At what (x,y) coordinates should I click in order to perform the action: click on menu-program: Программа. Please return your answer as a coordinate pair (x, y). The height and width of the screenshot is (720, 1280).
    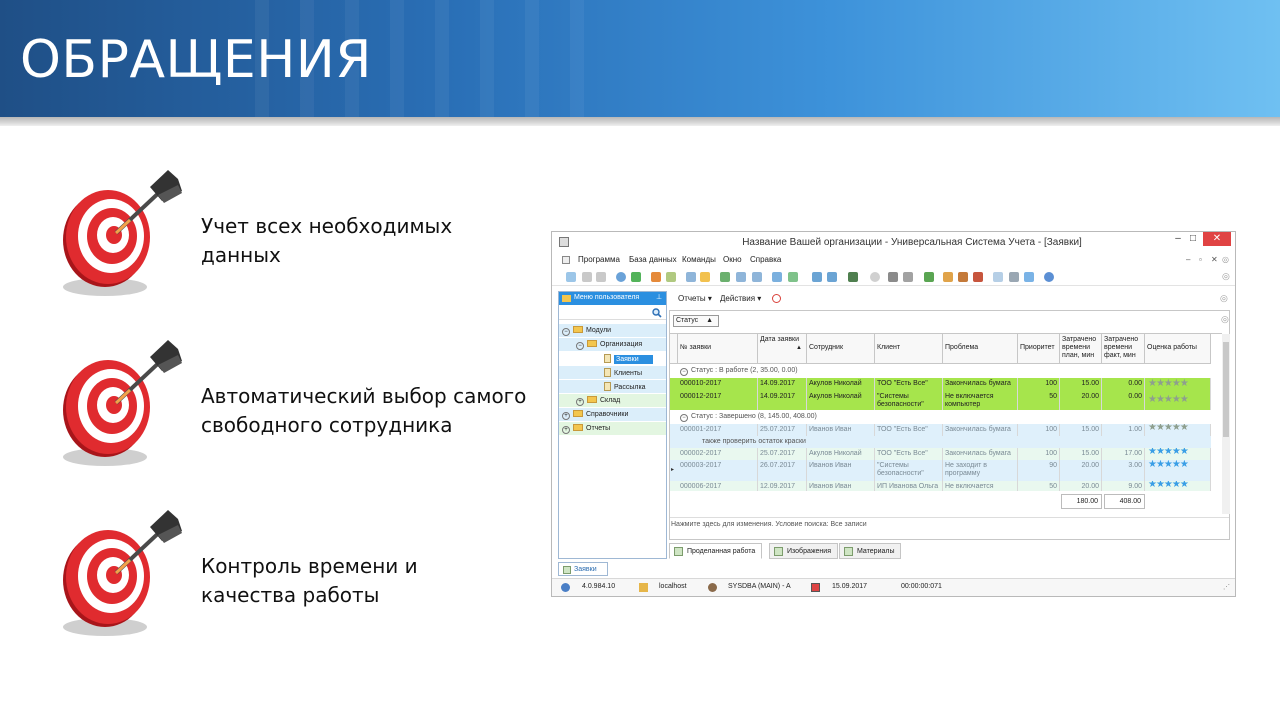
    Looking at the image, I should click on (599, 259).